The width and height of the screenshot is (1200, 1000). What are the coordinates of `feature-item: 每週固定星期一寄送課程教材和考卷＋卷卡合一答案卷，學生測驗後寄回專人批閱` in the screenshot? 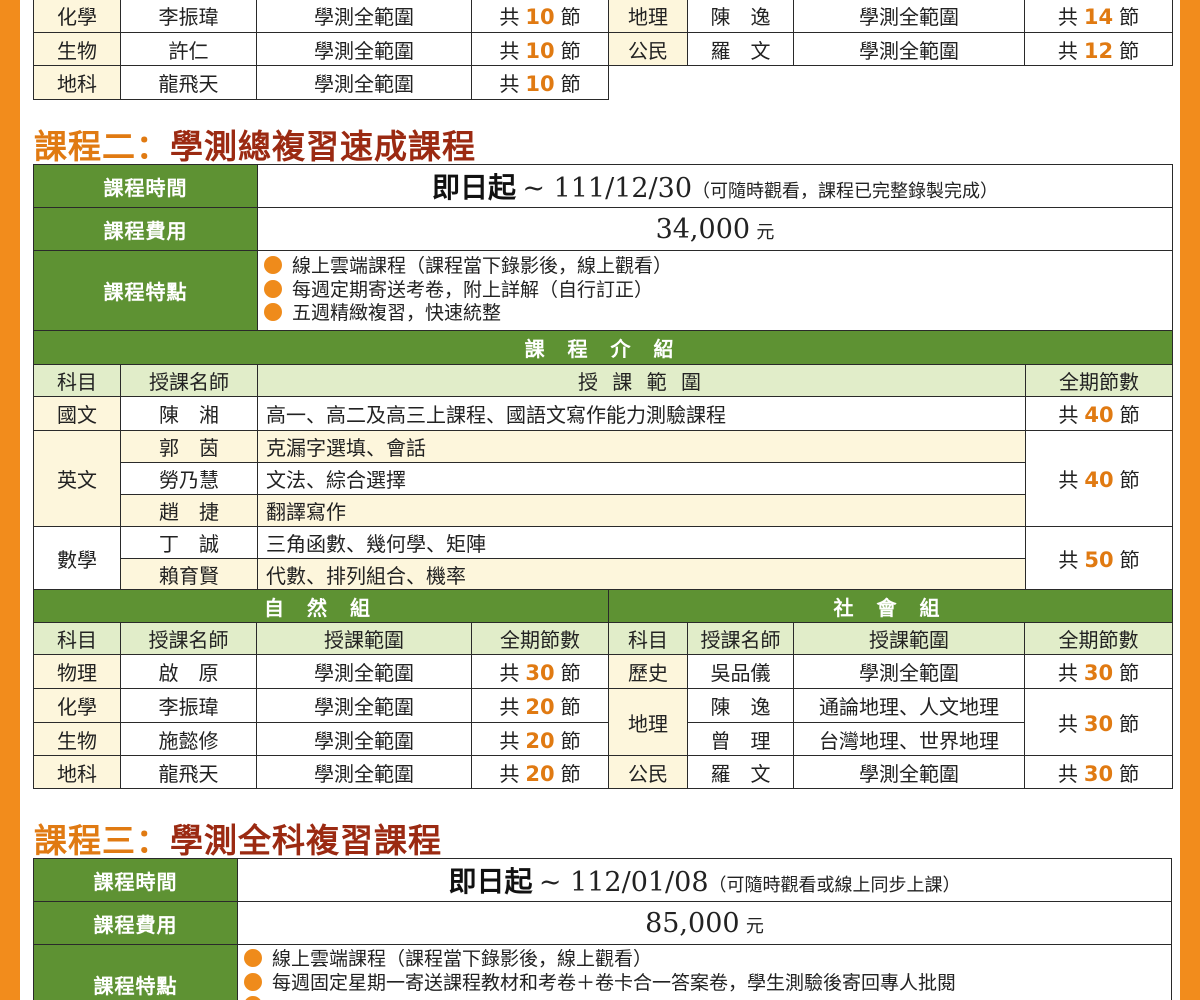 It's located at (705, 984).